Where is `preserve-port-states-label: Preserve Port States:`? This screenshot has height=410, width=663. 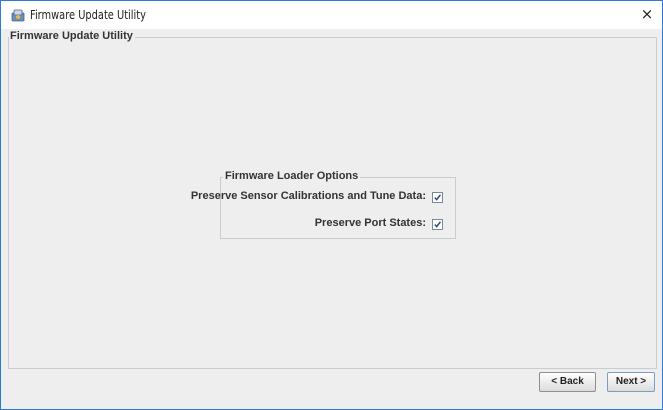
preserve-port-states-label: Preserve Port States: is located at coordinates (370, 223).